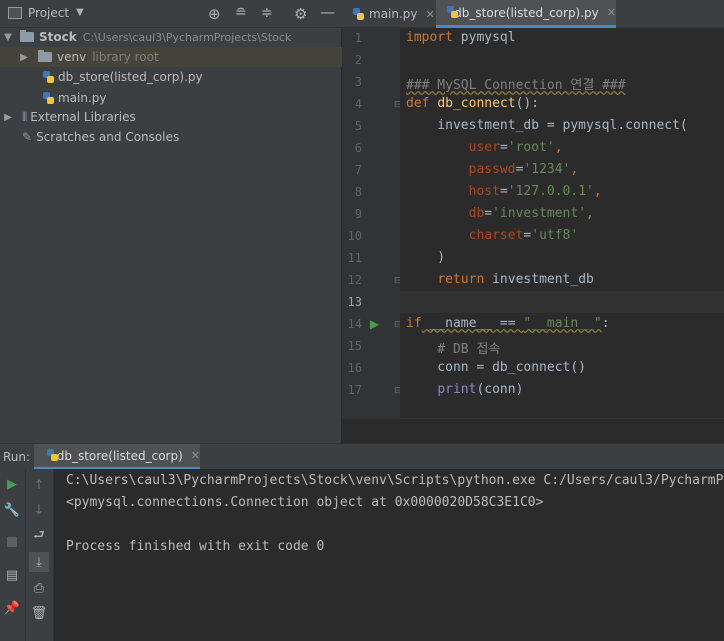 This screenshot has width=724, height=641. I want to click on tab-label: main.py, so click(393, 14).